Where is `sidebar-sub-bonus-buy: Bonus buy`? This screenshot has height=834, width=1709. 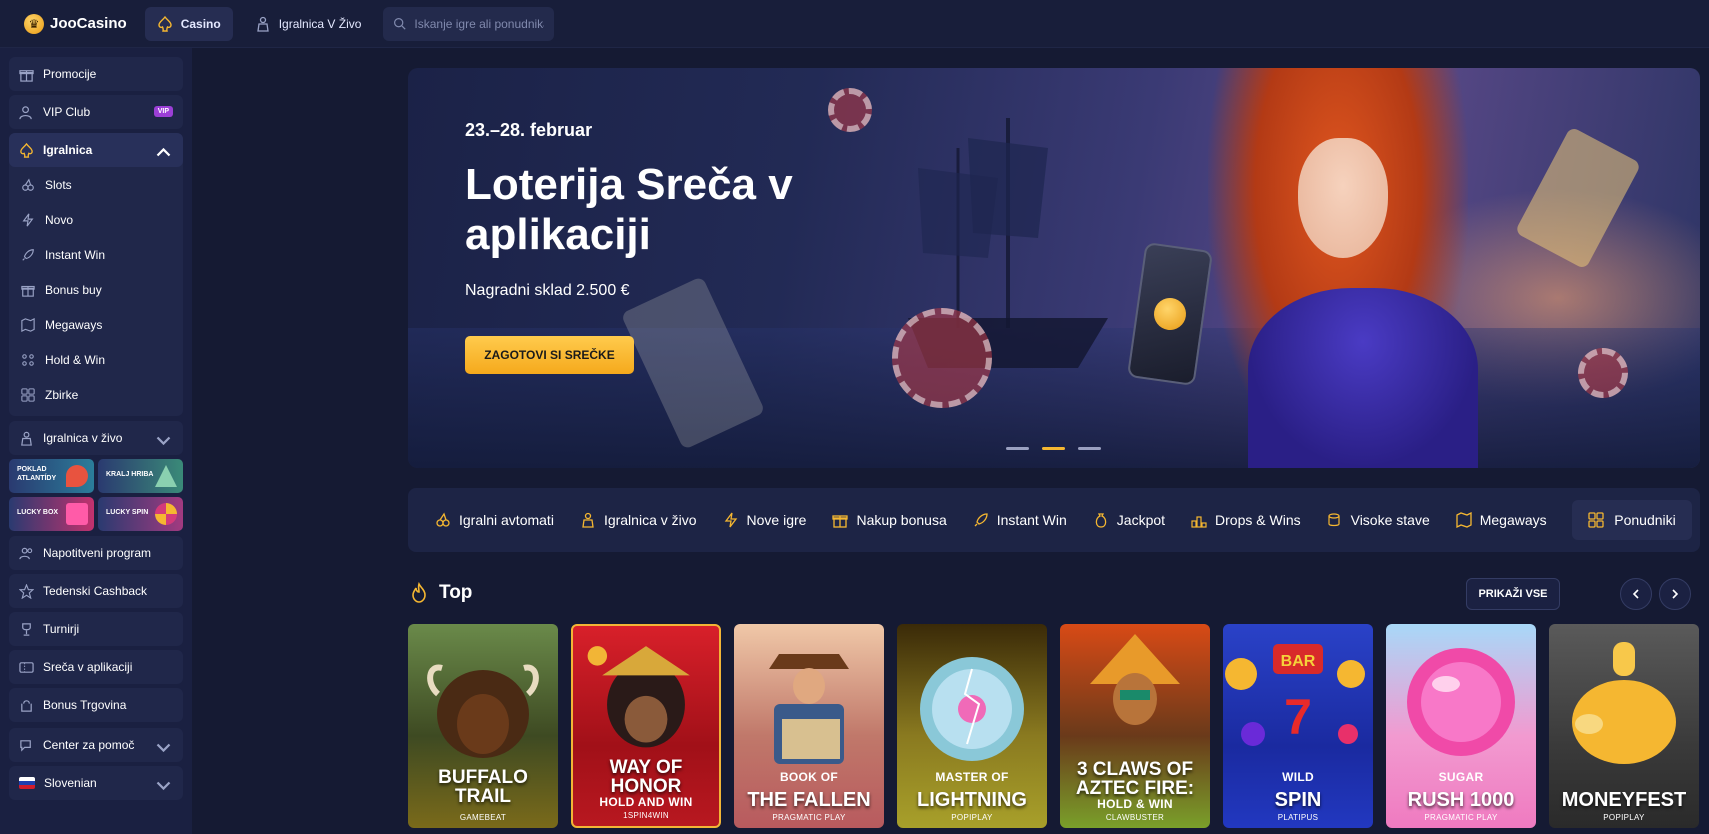
sidebar-sub-bonus-buy: Bonus buy is located at coordinates (96, 289).